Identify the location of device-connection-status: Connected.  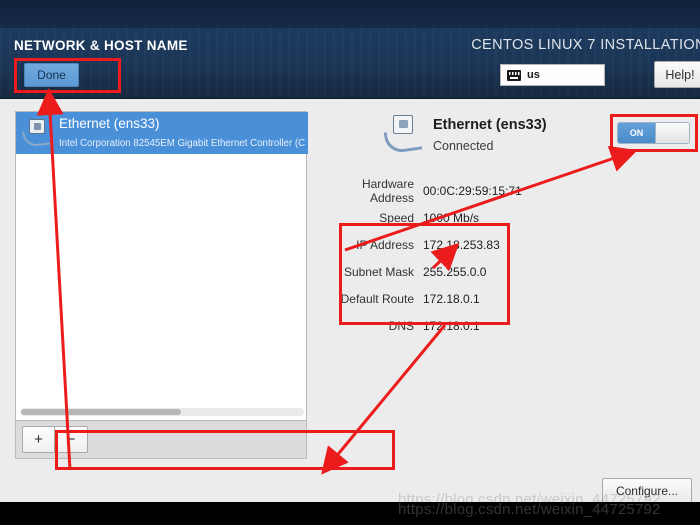
(463, 146).